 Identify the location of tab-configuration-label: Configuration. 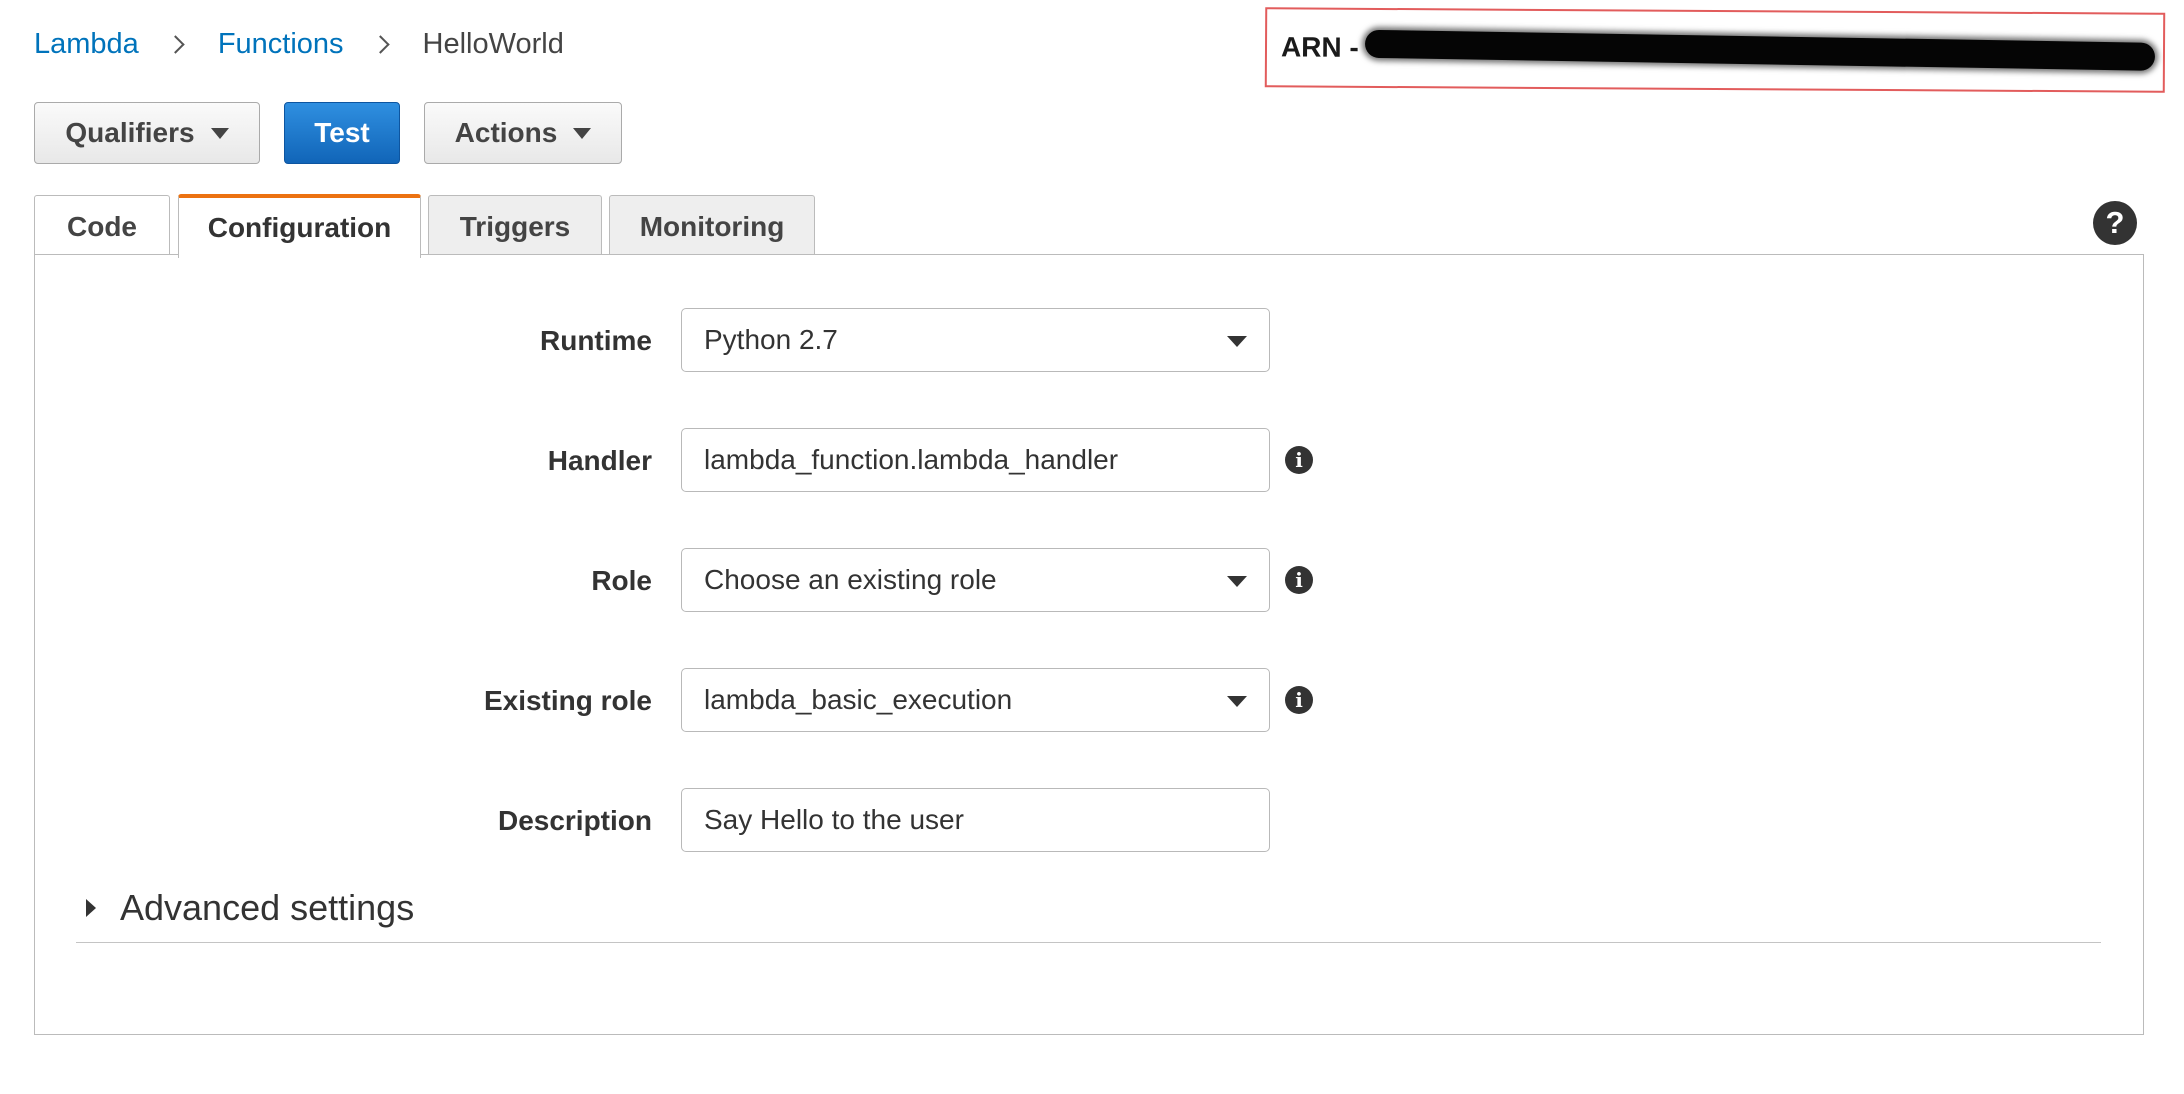
(299, 227).